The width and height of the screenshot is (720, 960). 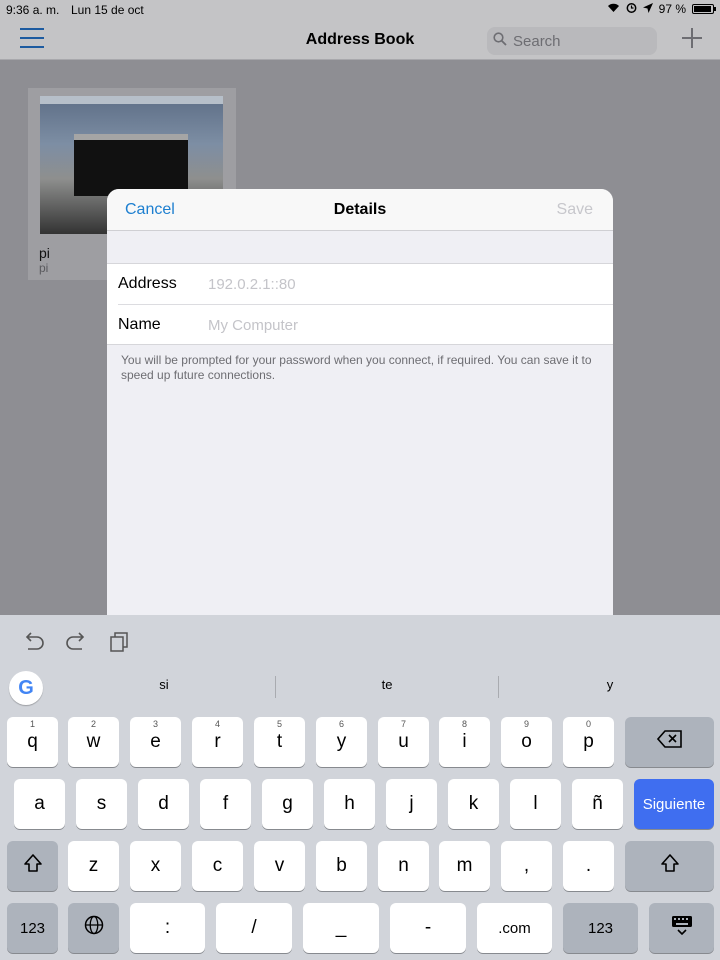 What do you see at coordinates (164, 684) in the screenshot?
I see `suggestion-1: si` at bounding box center [164, 684].